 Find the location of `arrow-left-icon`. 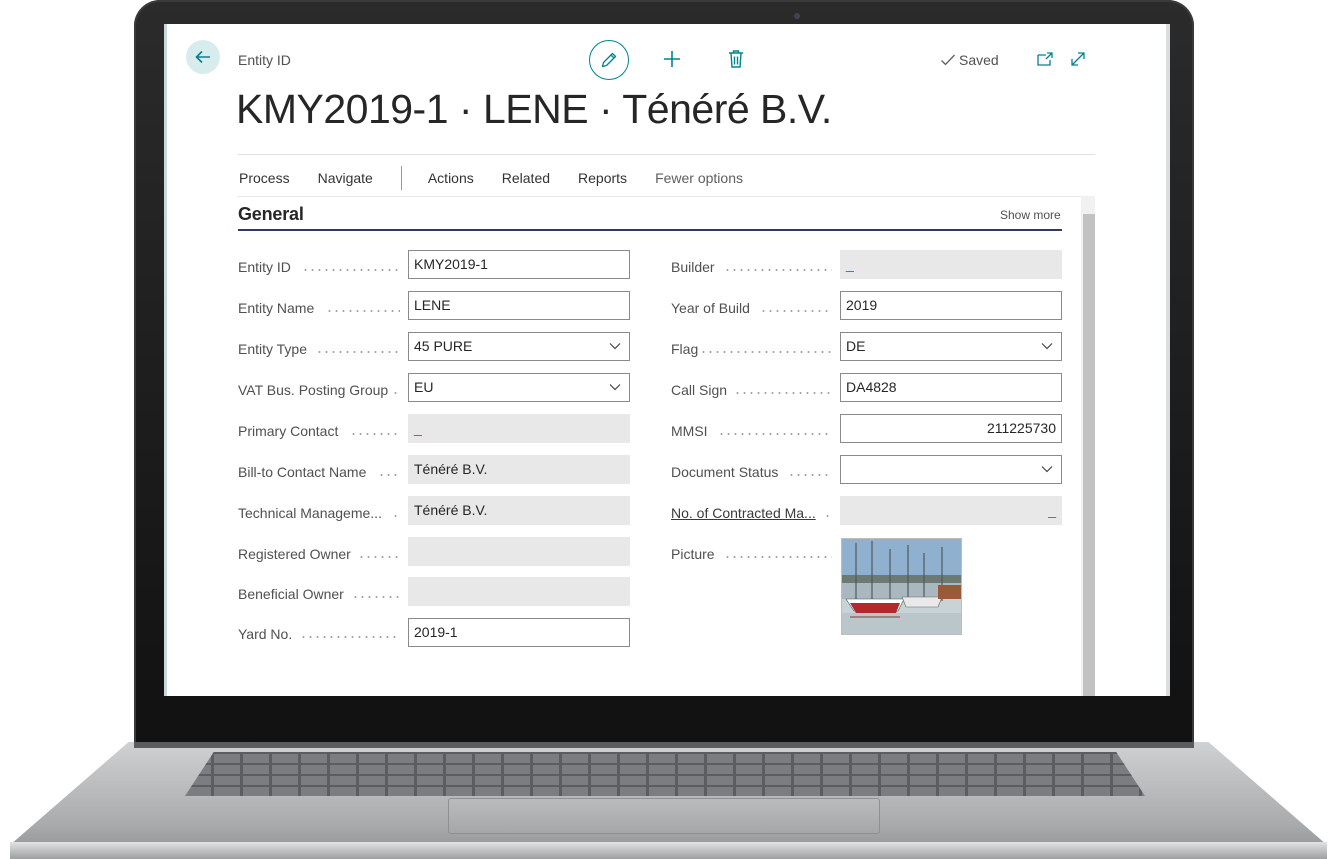

arrow-left-icon is located at coordinates (202, 57).